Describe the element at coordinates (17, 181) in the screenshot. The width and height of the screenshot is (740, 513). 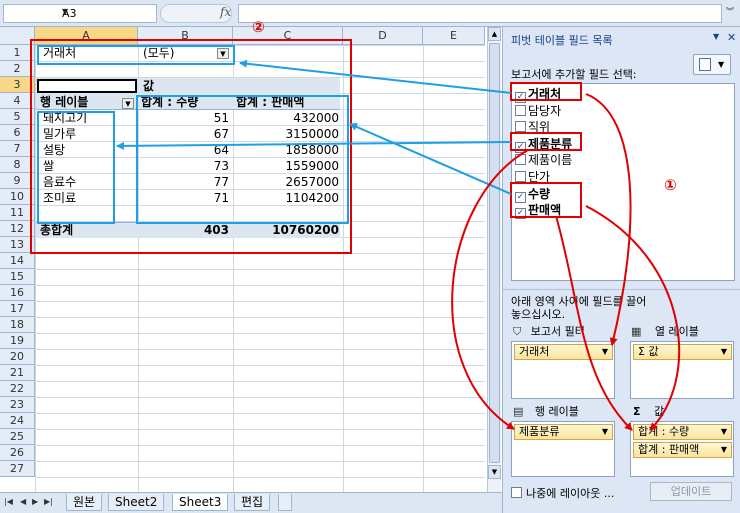
I see `row-header-9: 9` at that location.